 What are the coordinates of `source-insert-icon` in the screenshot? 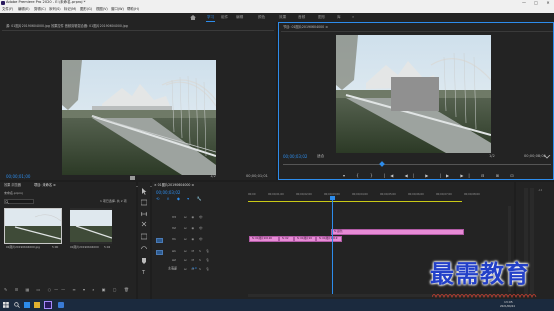 It's located at (132, 178).